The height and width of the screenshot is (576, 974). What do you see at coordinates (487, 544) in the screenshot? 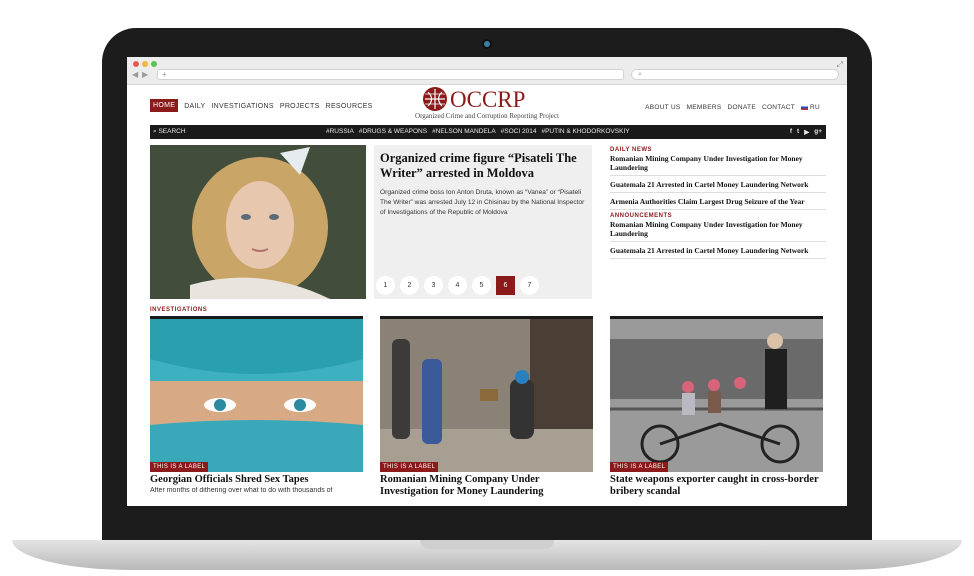
I see `laptop-notch` at bounding box center [487, 544].